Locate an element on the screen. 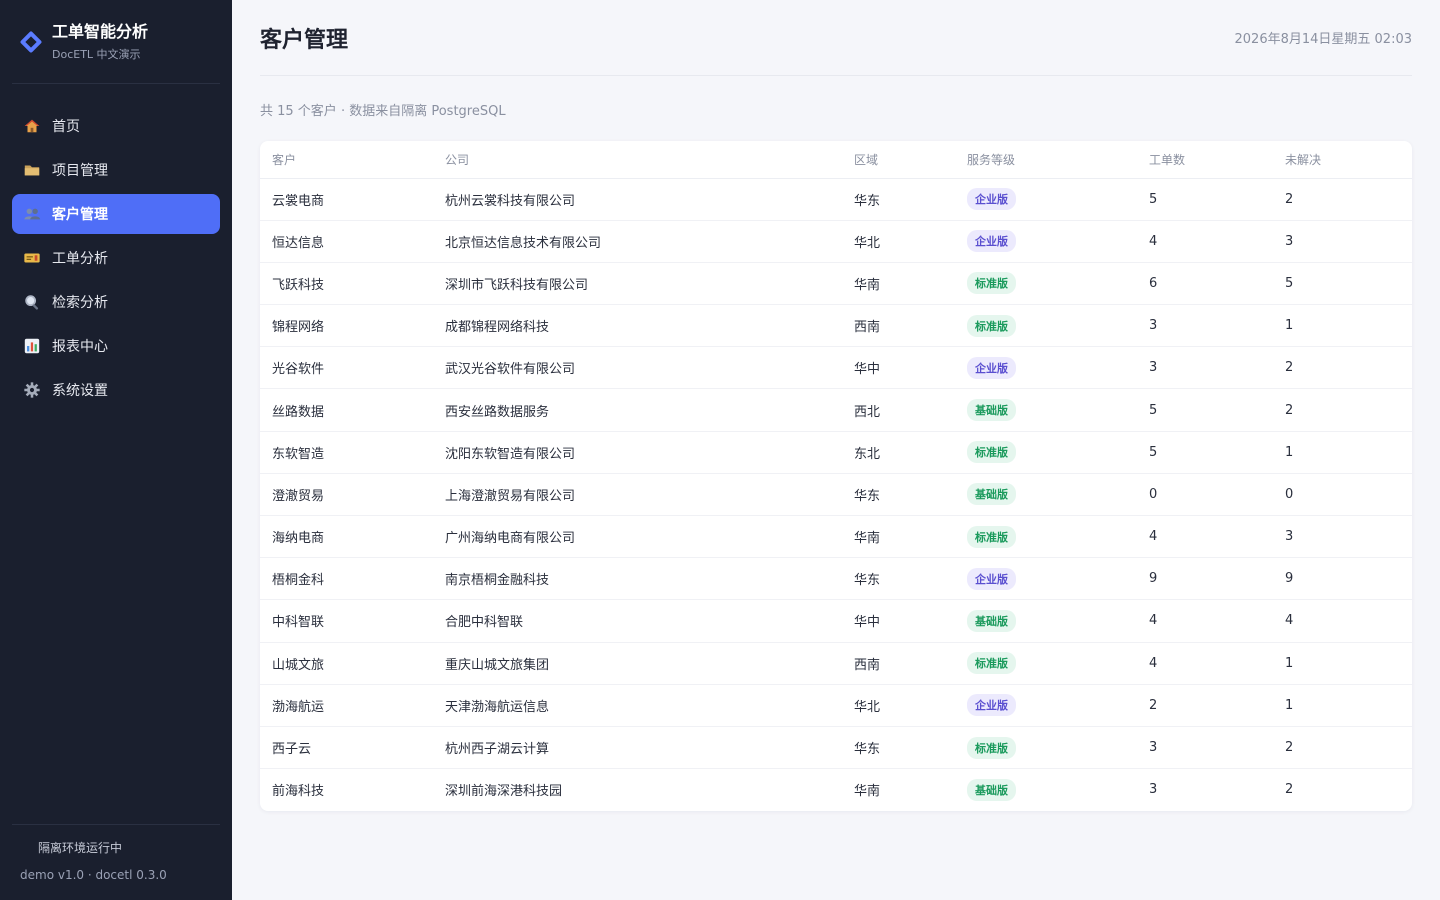 This screenshot has height=900, width=1440. table-row: 光谷软件 武汉光谷软件有限公司 华中 企业版 3 2 is located at coordinates (836, 368).